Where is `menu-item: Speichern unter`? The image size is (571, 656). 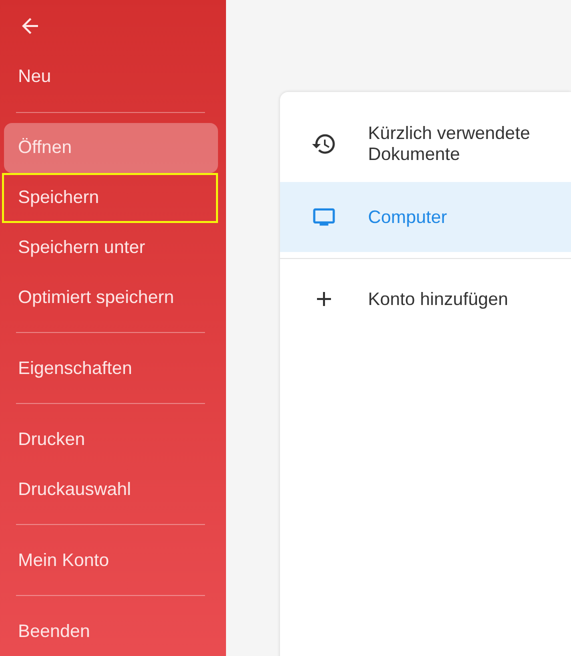
menu-item: Speichern unter is located at coordinates (111, 247).